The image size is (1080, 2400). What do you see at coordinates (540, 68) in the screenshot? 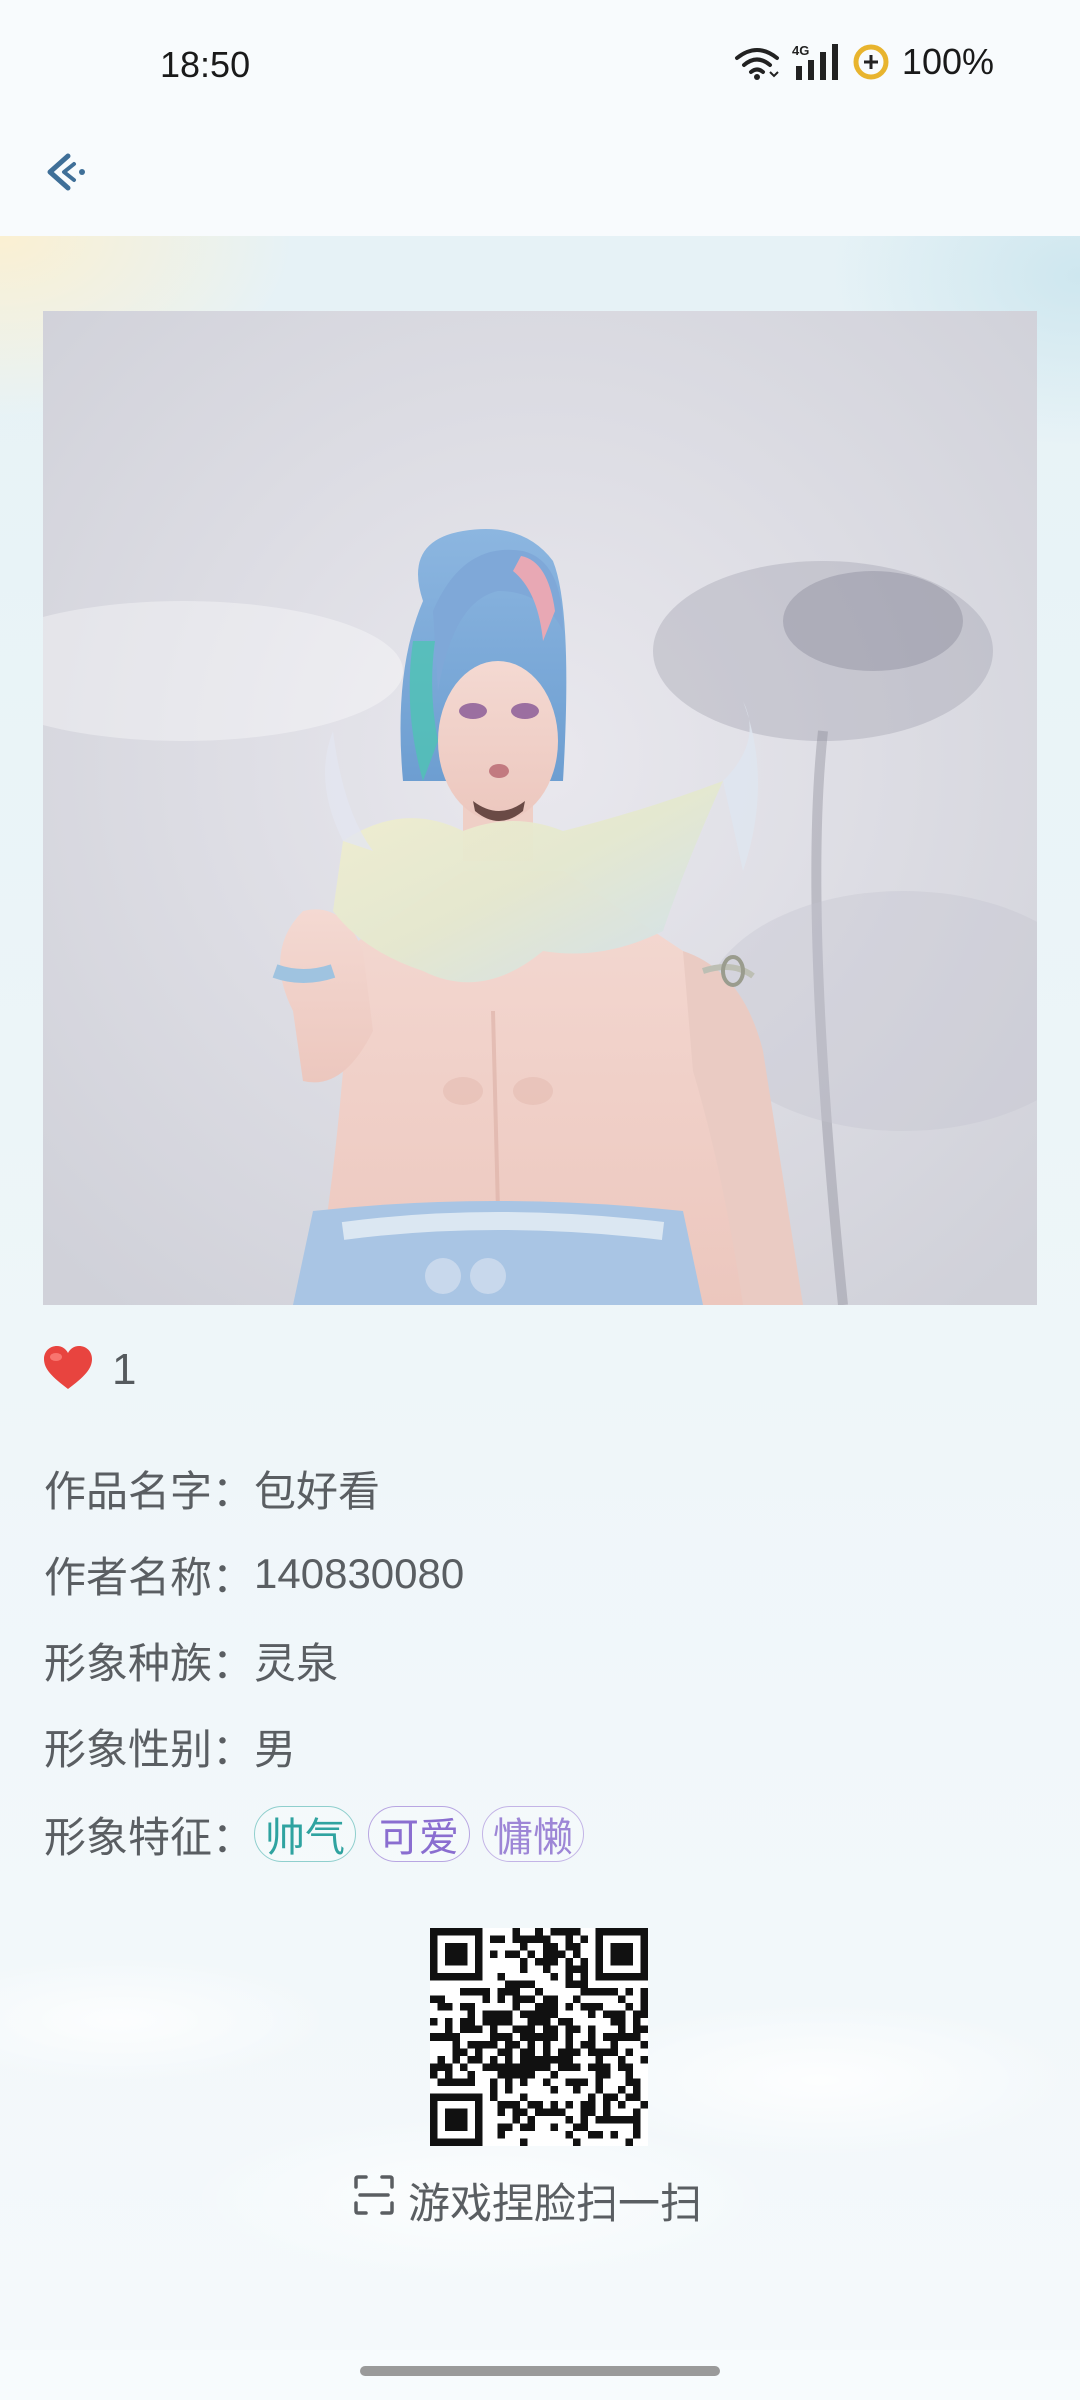
I see `status-bar: 18:50 4G 100%` at bounding box center [540, 68].